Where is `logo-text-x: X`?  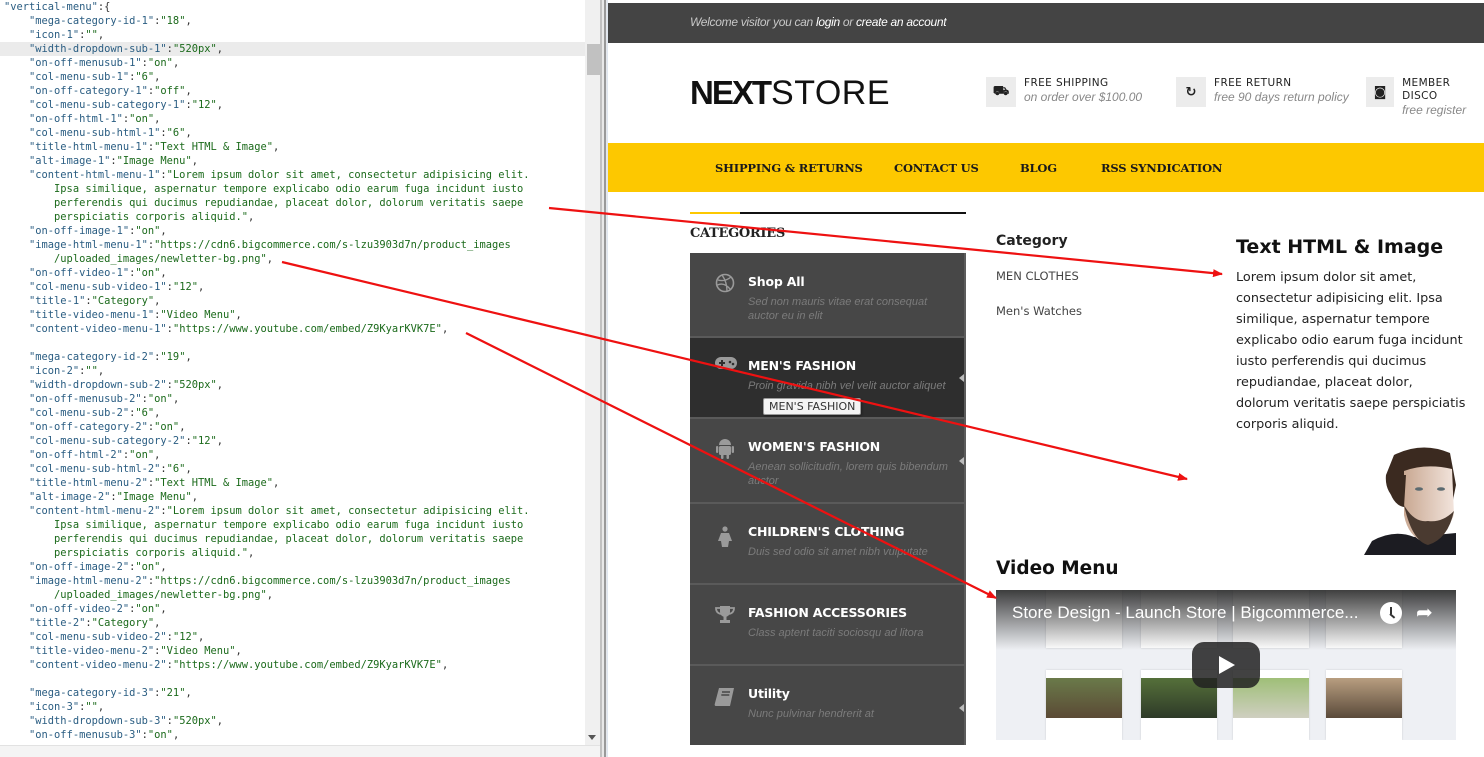 logo-text-x: X is located at coordinates (742, 92).